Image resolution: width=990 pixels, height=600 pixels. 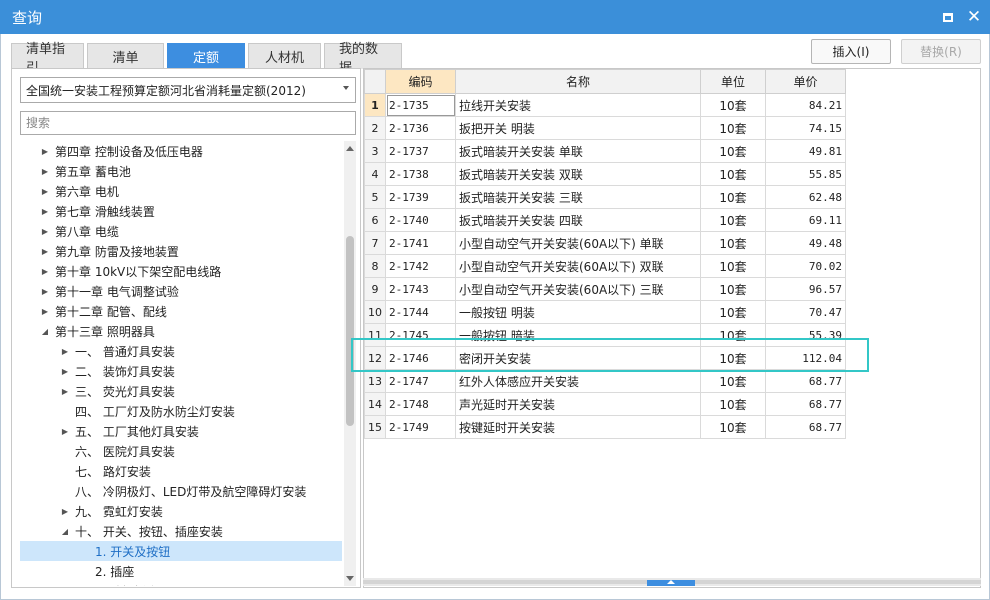 What do you see at coordinates (605, 381) in the screenshot?
I see `table-row: 13 2-1747 红外人体感应开关安装 10套 68.77` at bounding box center [605, 381].